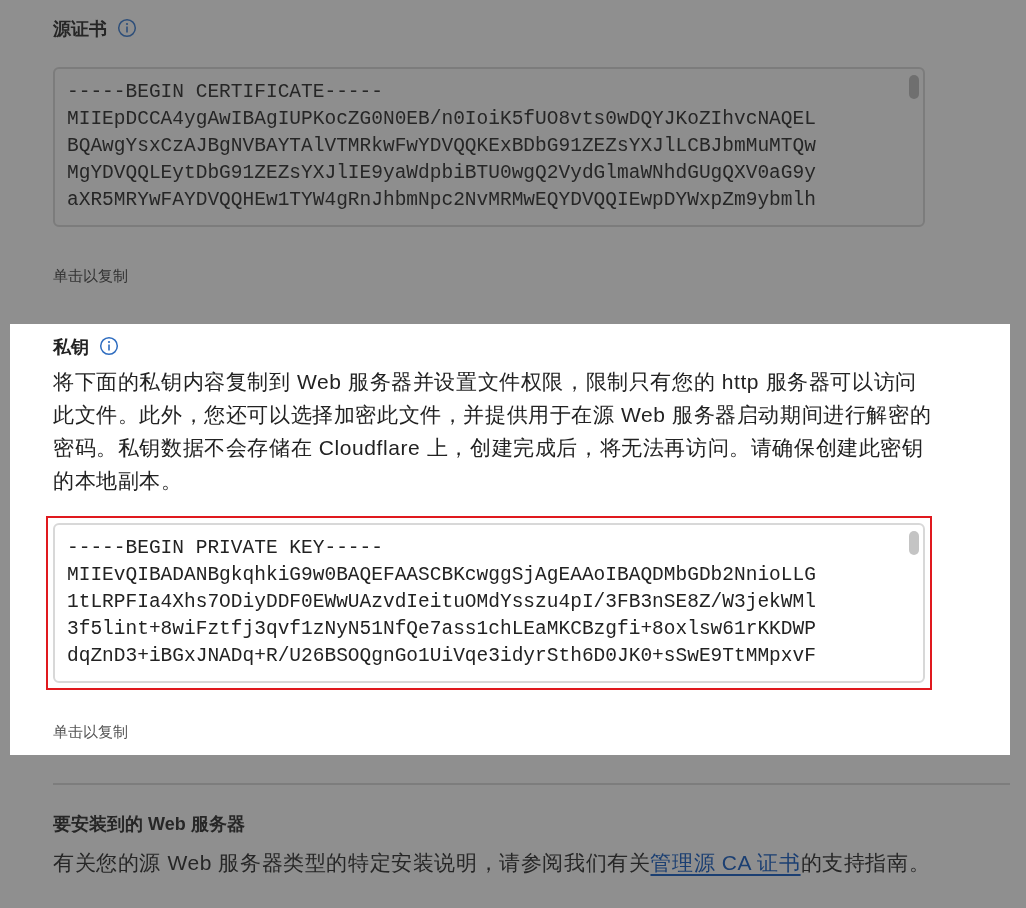 The width and height of the screenshot is (1026, 908). Describe the element at coordinates (492, 863) in the screenshot. I see `section-description: 有关您的源 Web 服务器类型的特定安装说明，请参阅我们有关管理源 CA 证书的支持指南。` at that location.